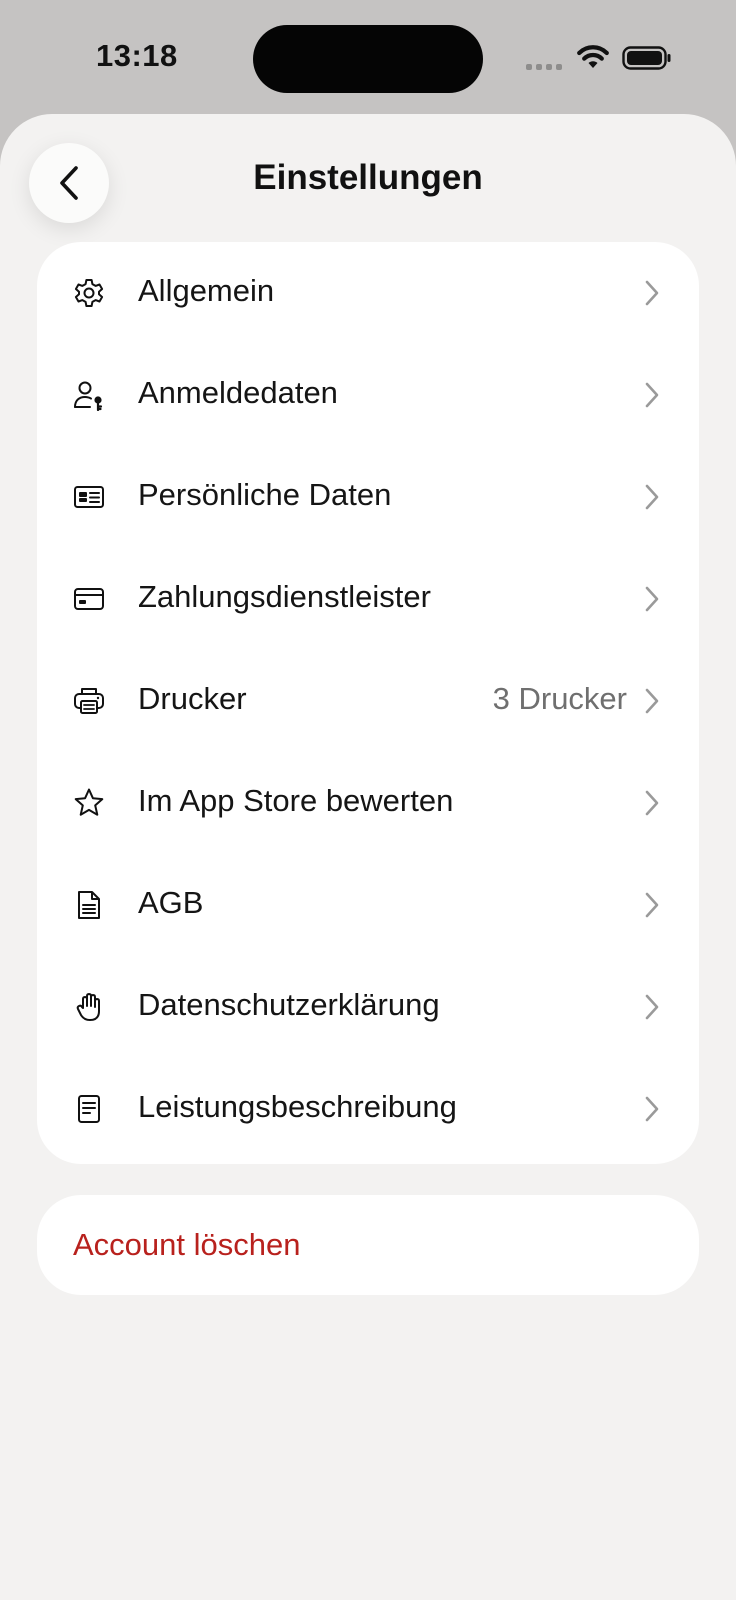 This screenshot has height=1600, width=736. Describe the element at coordinates (88, 1007) in the screenshot. I see `hand-icon` at that location.